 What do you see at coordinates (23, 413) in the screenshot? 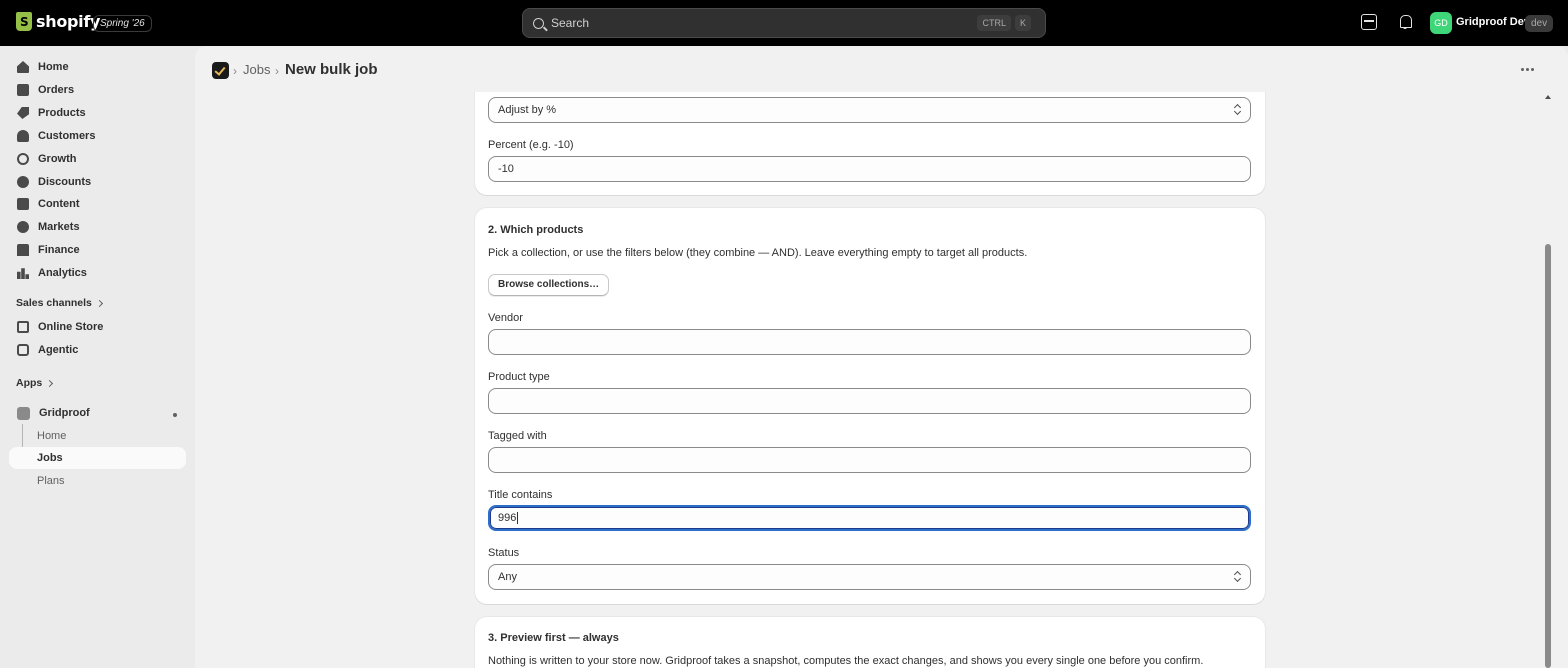
I see `app-icon` at bounding box center [23, 413].